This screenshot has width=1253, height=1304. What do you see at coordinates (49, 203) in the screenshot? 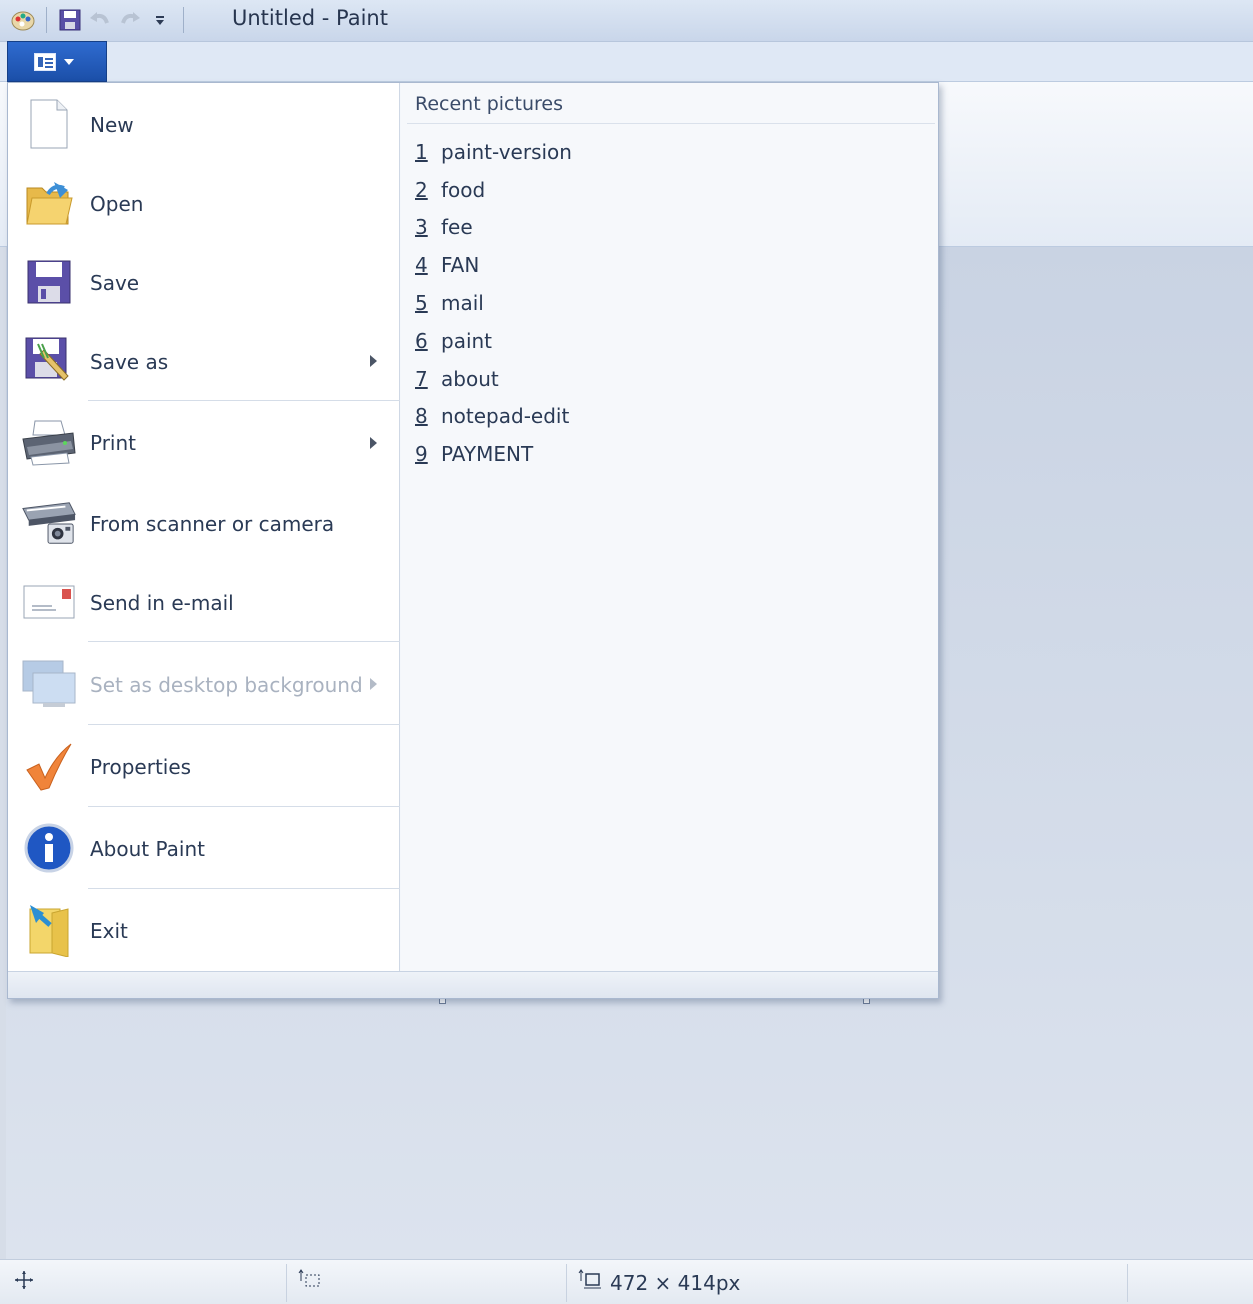
I see `open-folder-icon` at bounding box center [49, 203].